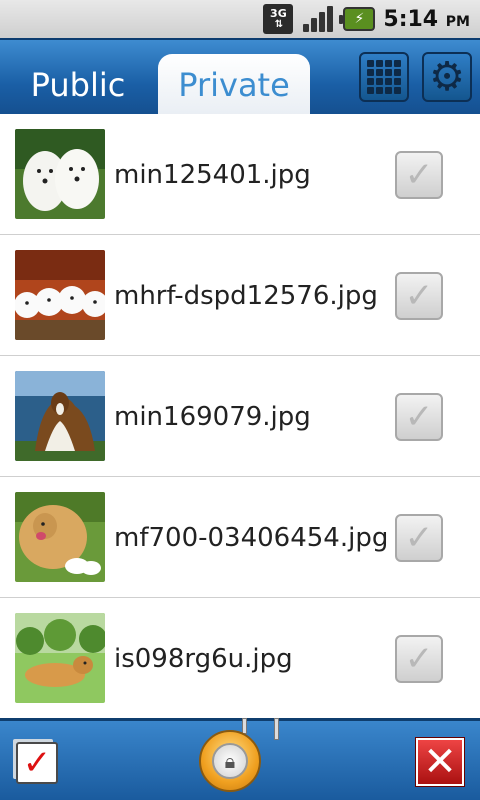  Describe the element at coordinates (457, 21) in the screenshot. I see `ampm-text: PM` at that location.